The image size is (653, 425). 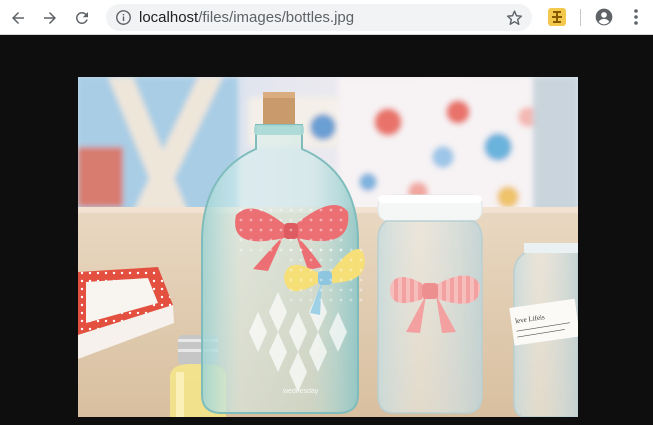 I want to click on extension-icon, so click(x=557, y=17).